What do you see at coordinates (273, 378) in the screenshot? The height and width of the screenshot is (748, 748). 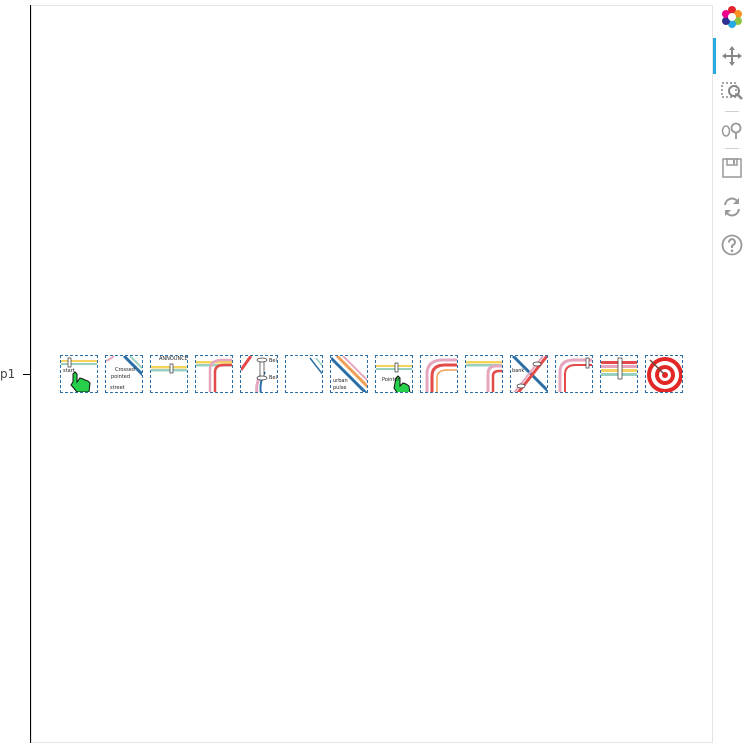 I see `tile-bridge-markers-line2: Bel` at bounding box center [273, 378].